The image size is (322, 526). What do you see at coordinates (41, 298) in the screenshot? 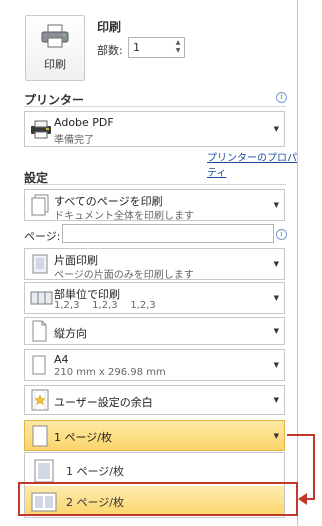
I see `collated-icon` at bounding box center [41, 298].